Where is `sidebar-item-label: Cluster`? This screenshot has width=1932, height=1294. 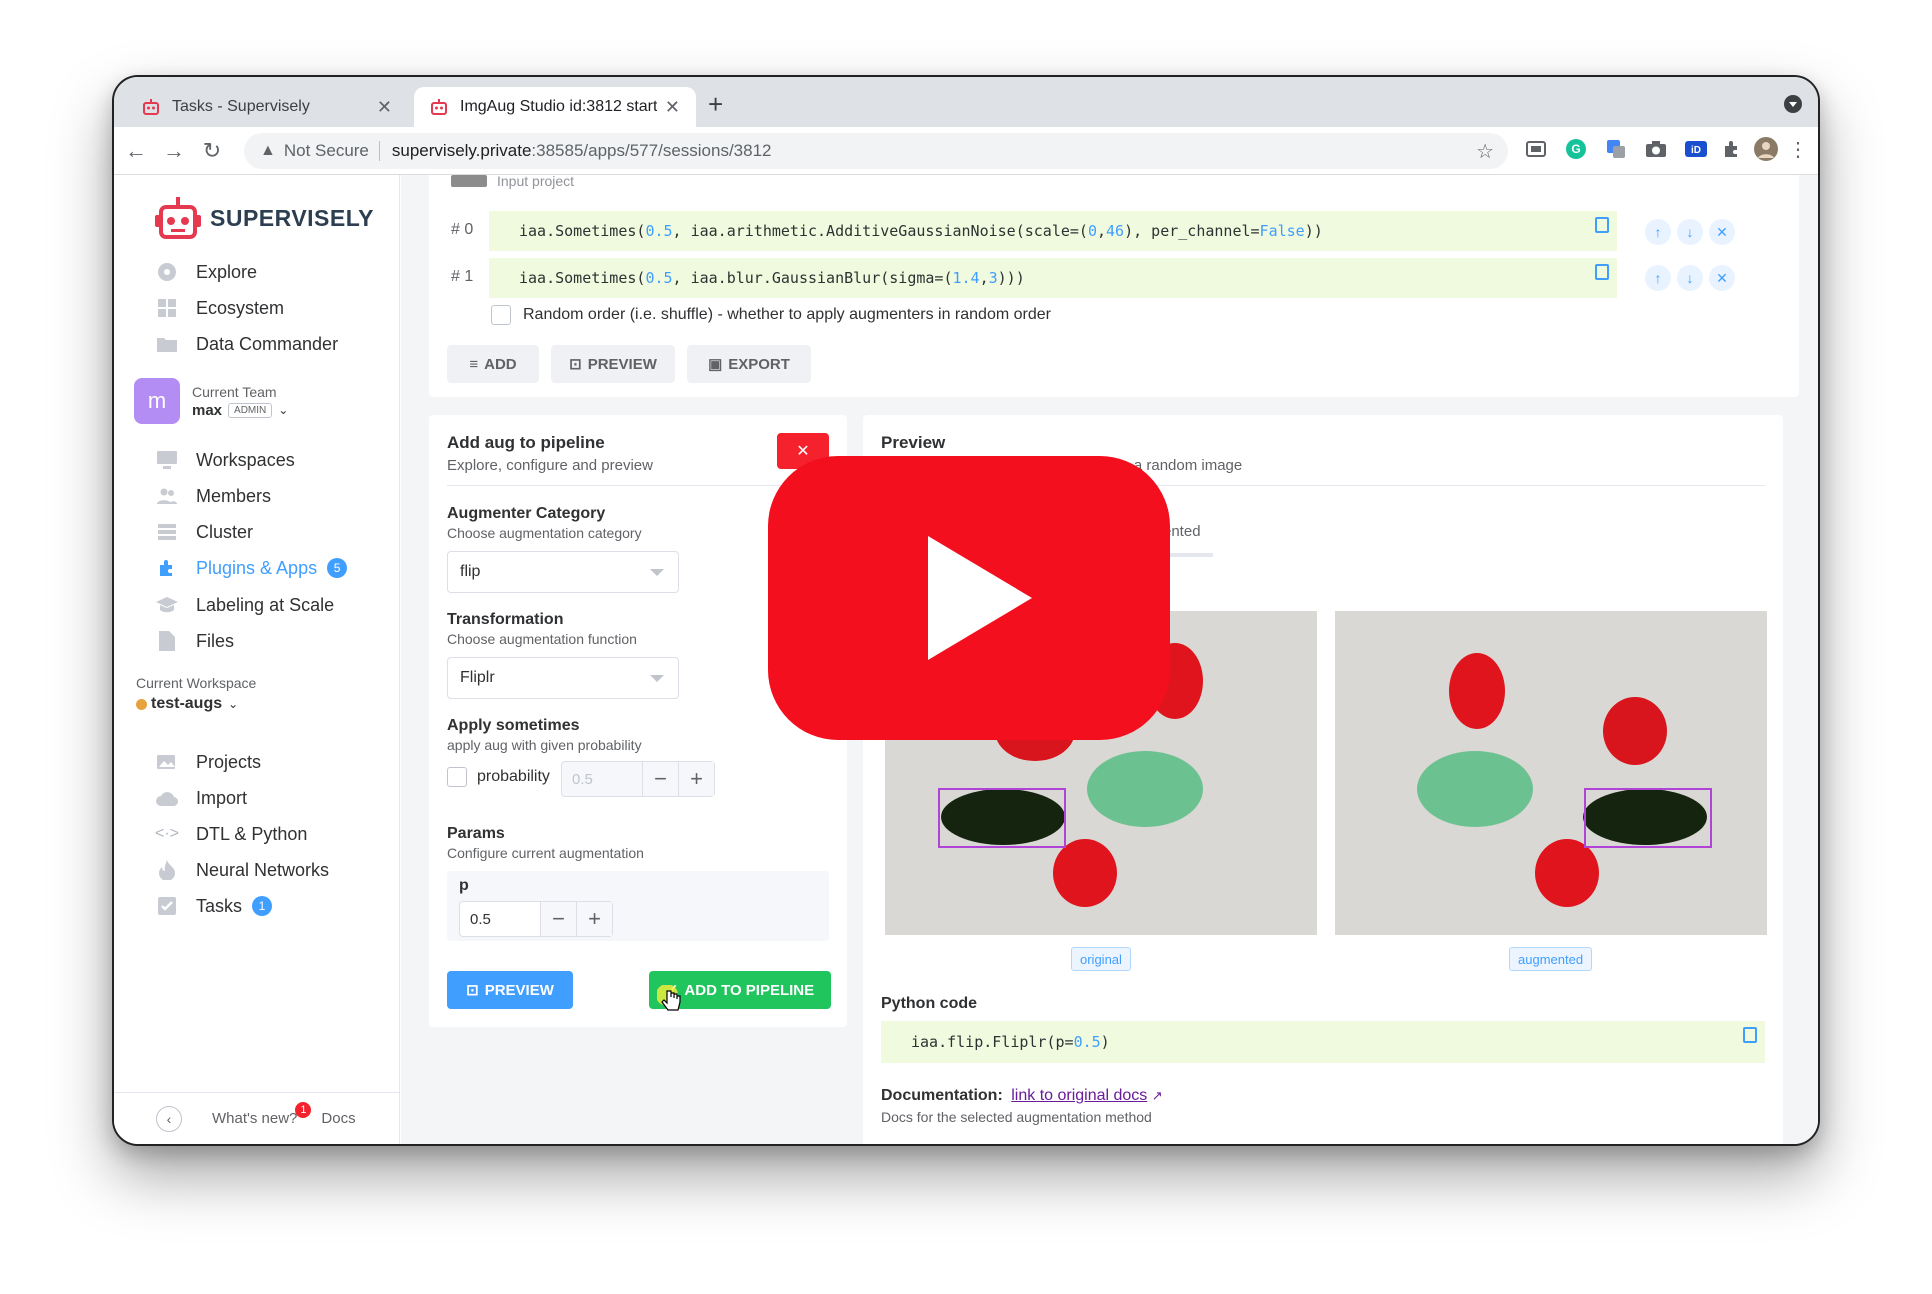 sidebar-item-label: Cluster is located at coordinates (225, 531).